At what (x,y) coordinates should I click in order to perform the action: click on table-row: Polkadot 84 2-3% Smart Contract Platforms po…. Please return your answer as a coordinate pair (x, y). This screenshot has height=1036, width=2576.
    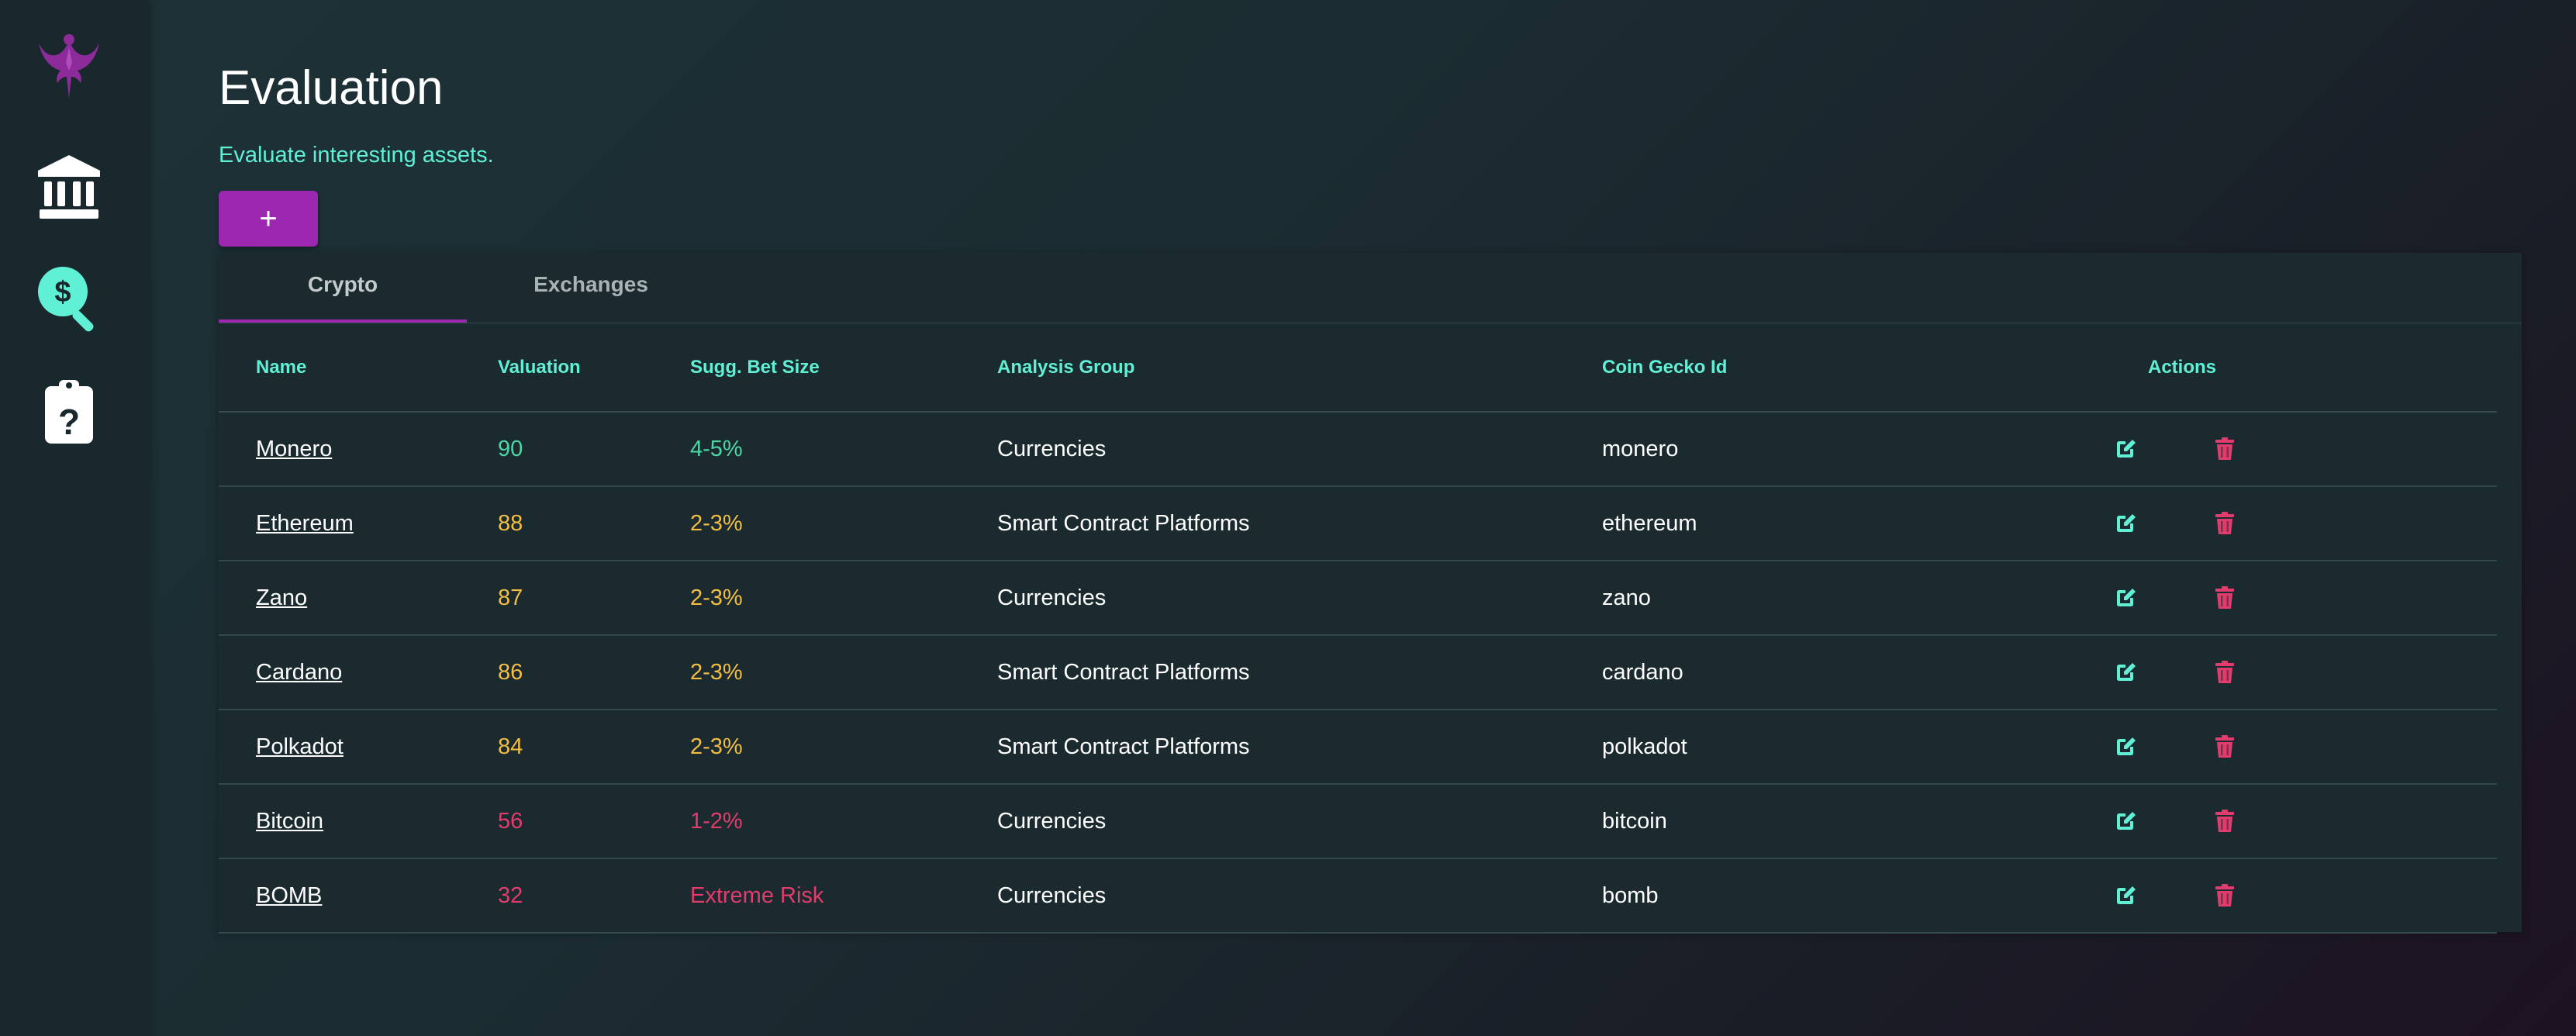
    Looking at the image, I should click on (1358, 747).